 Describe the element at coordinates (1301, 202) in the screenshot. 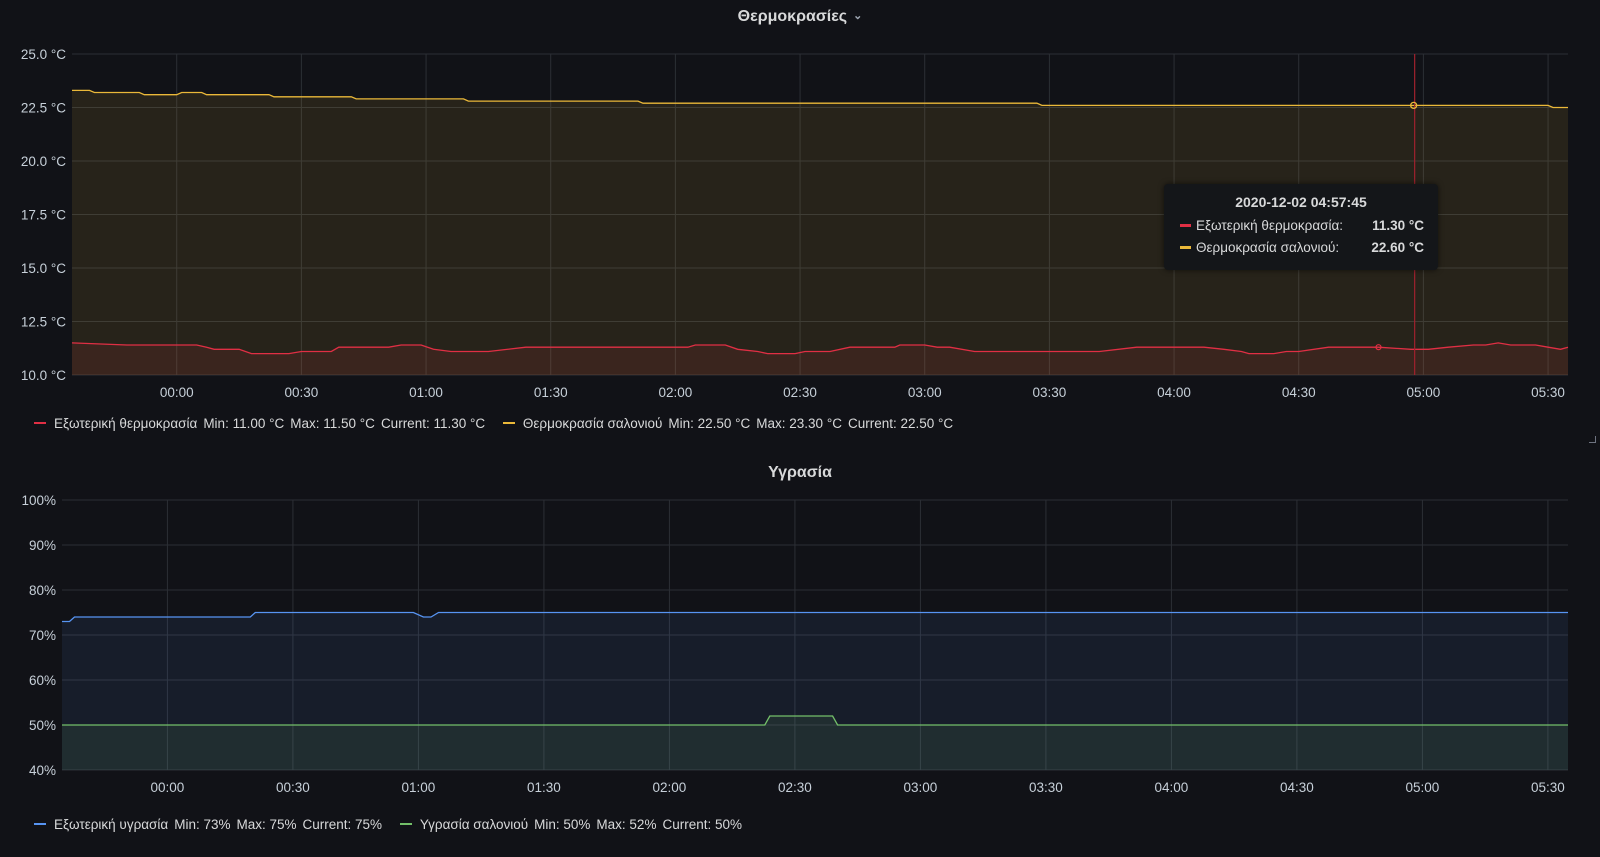

I see `tooltip-time: 2020-12-02 04:57:45` at that location.